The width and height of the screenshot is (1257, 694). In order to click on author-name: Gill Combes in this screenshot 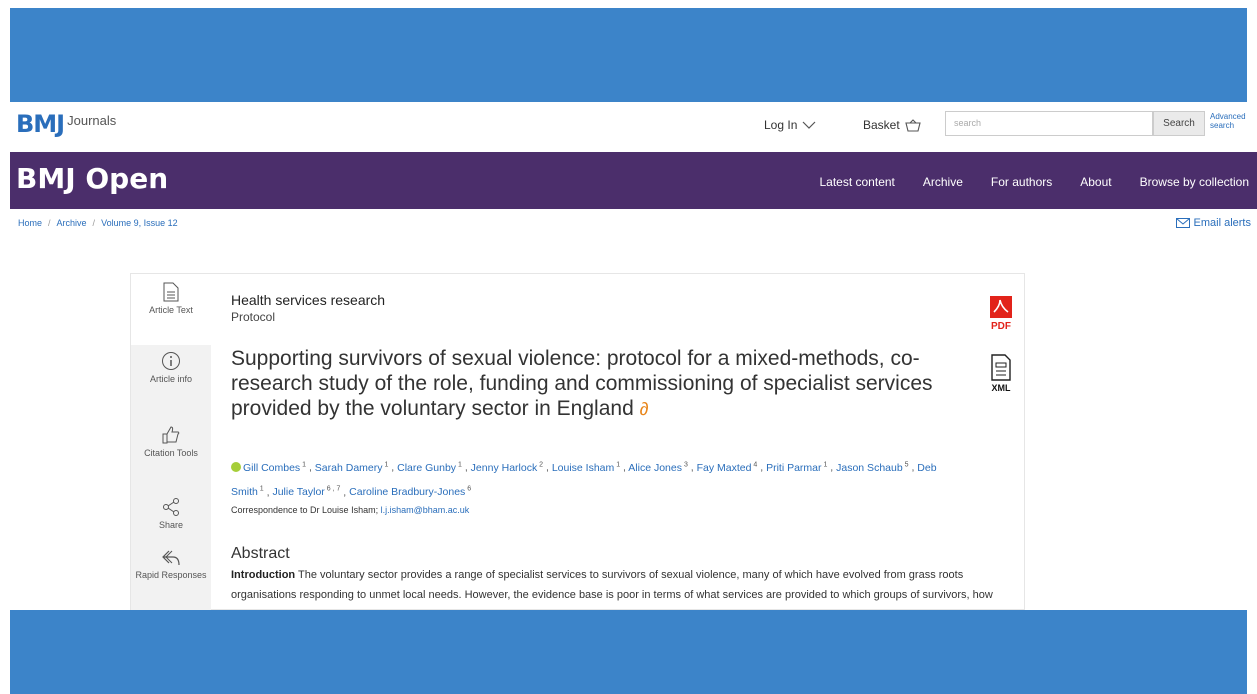, I will do `click(272, 467)`.